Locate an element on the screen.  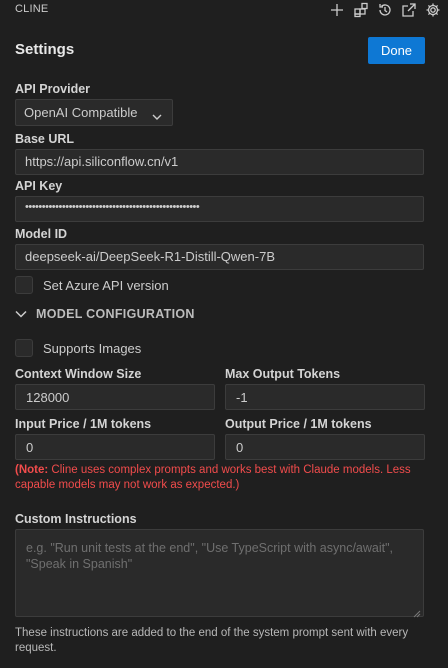
azure-api-version-checkbox-row: Set Azure API version is located at coordinates (92, 285).